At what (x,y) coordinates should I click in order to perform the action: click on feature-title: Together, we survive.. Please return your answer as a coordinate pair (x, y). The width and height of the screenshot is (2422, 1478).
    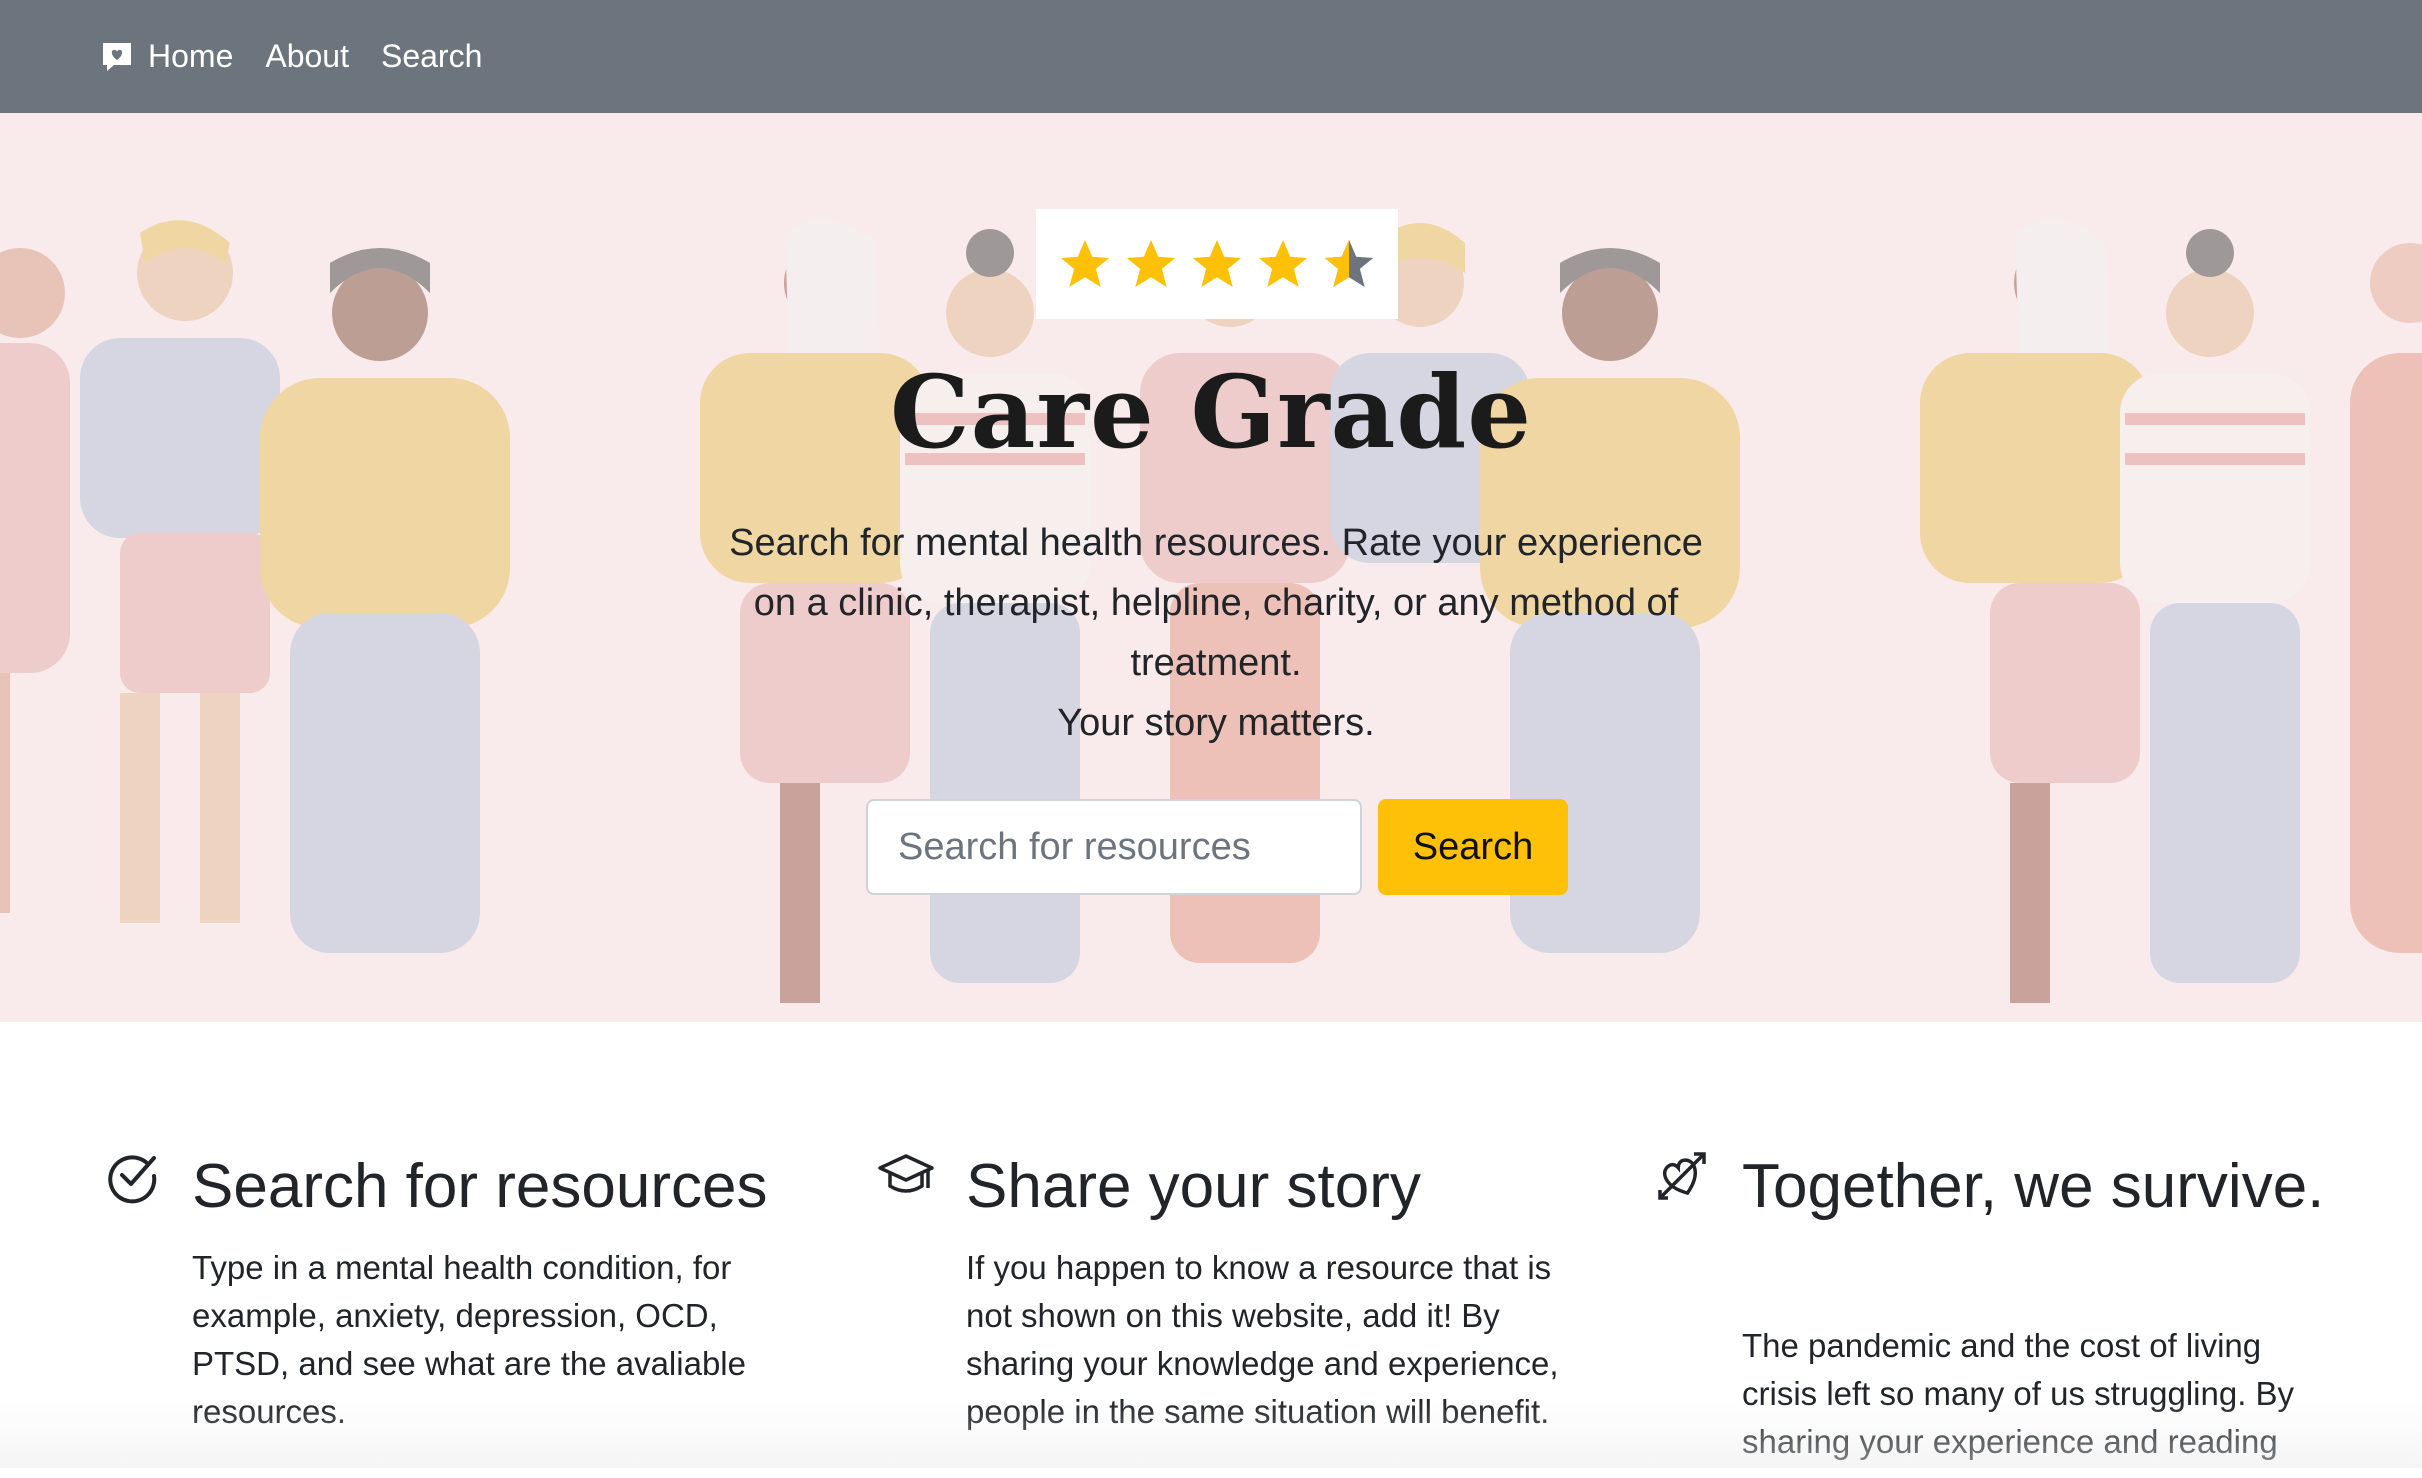
    Looking at the image, I should click on (2033, 1186).